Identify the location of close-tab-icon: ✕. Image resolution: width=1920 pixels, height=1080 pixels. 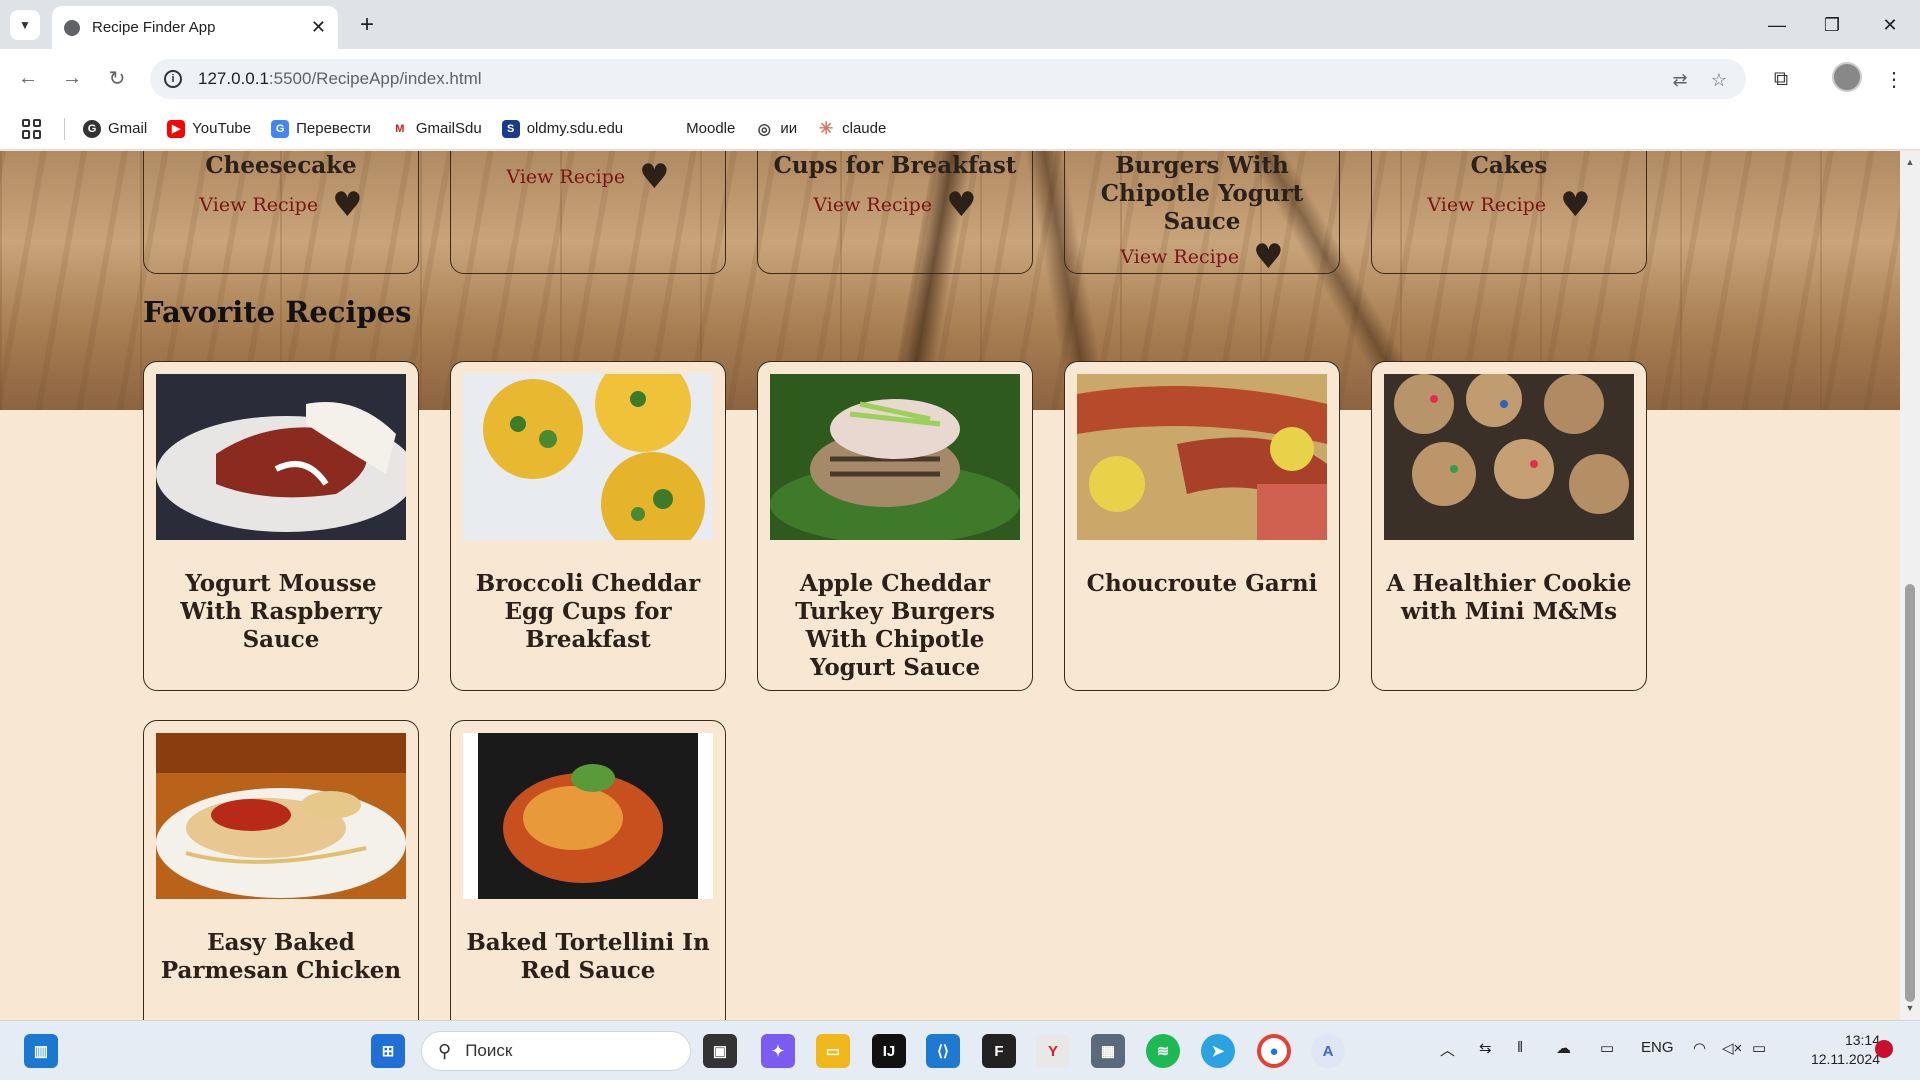
(318, 27).